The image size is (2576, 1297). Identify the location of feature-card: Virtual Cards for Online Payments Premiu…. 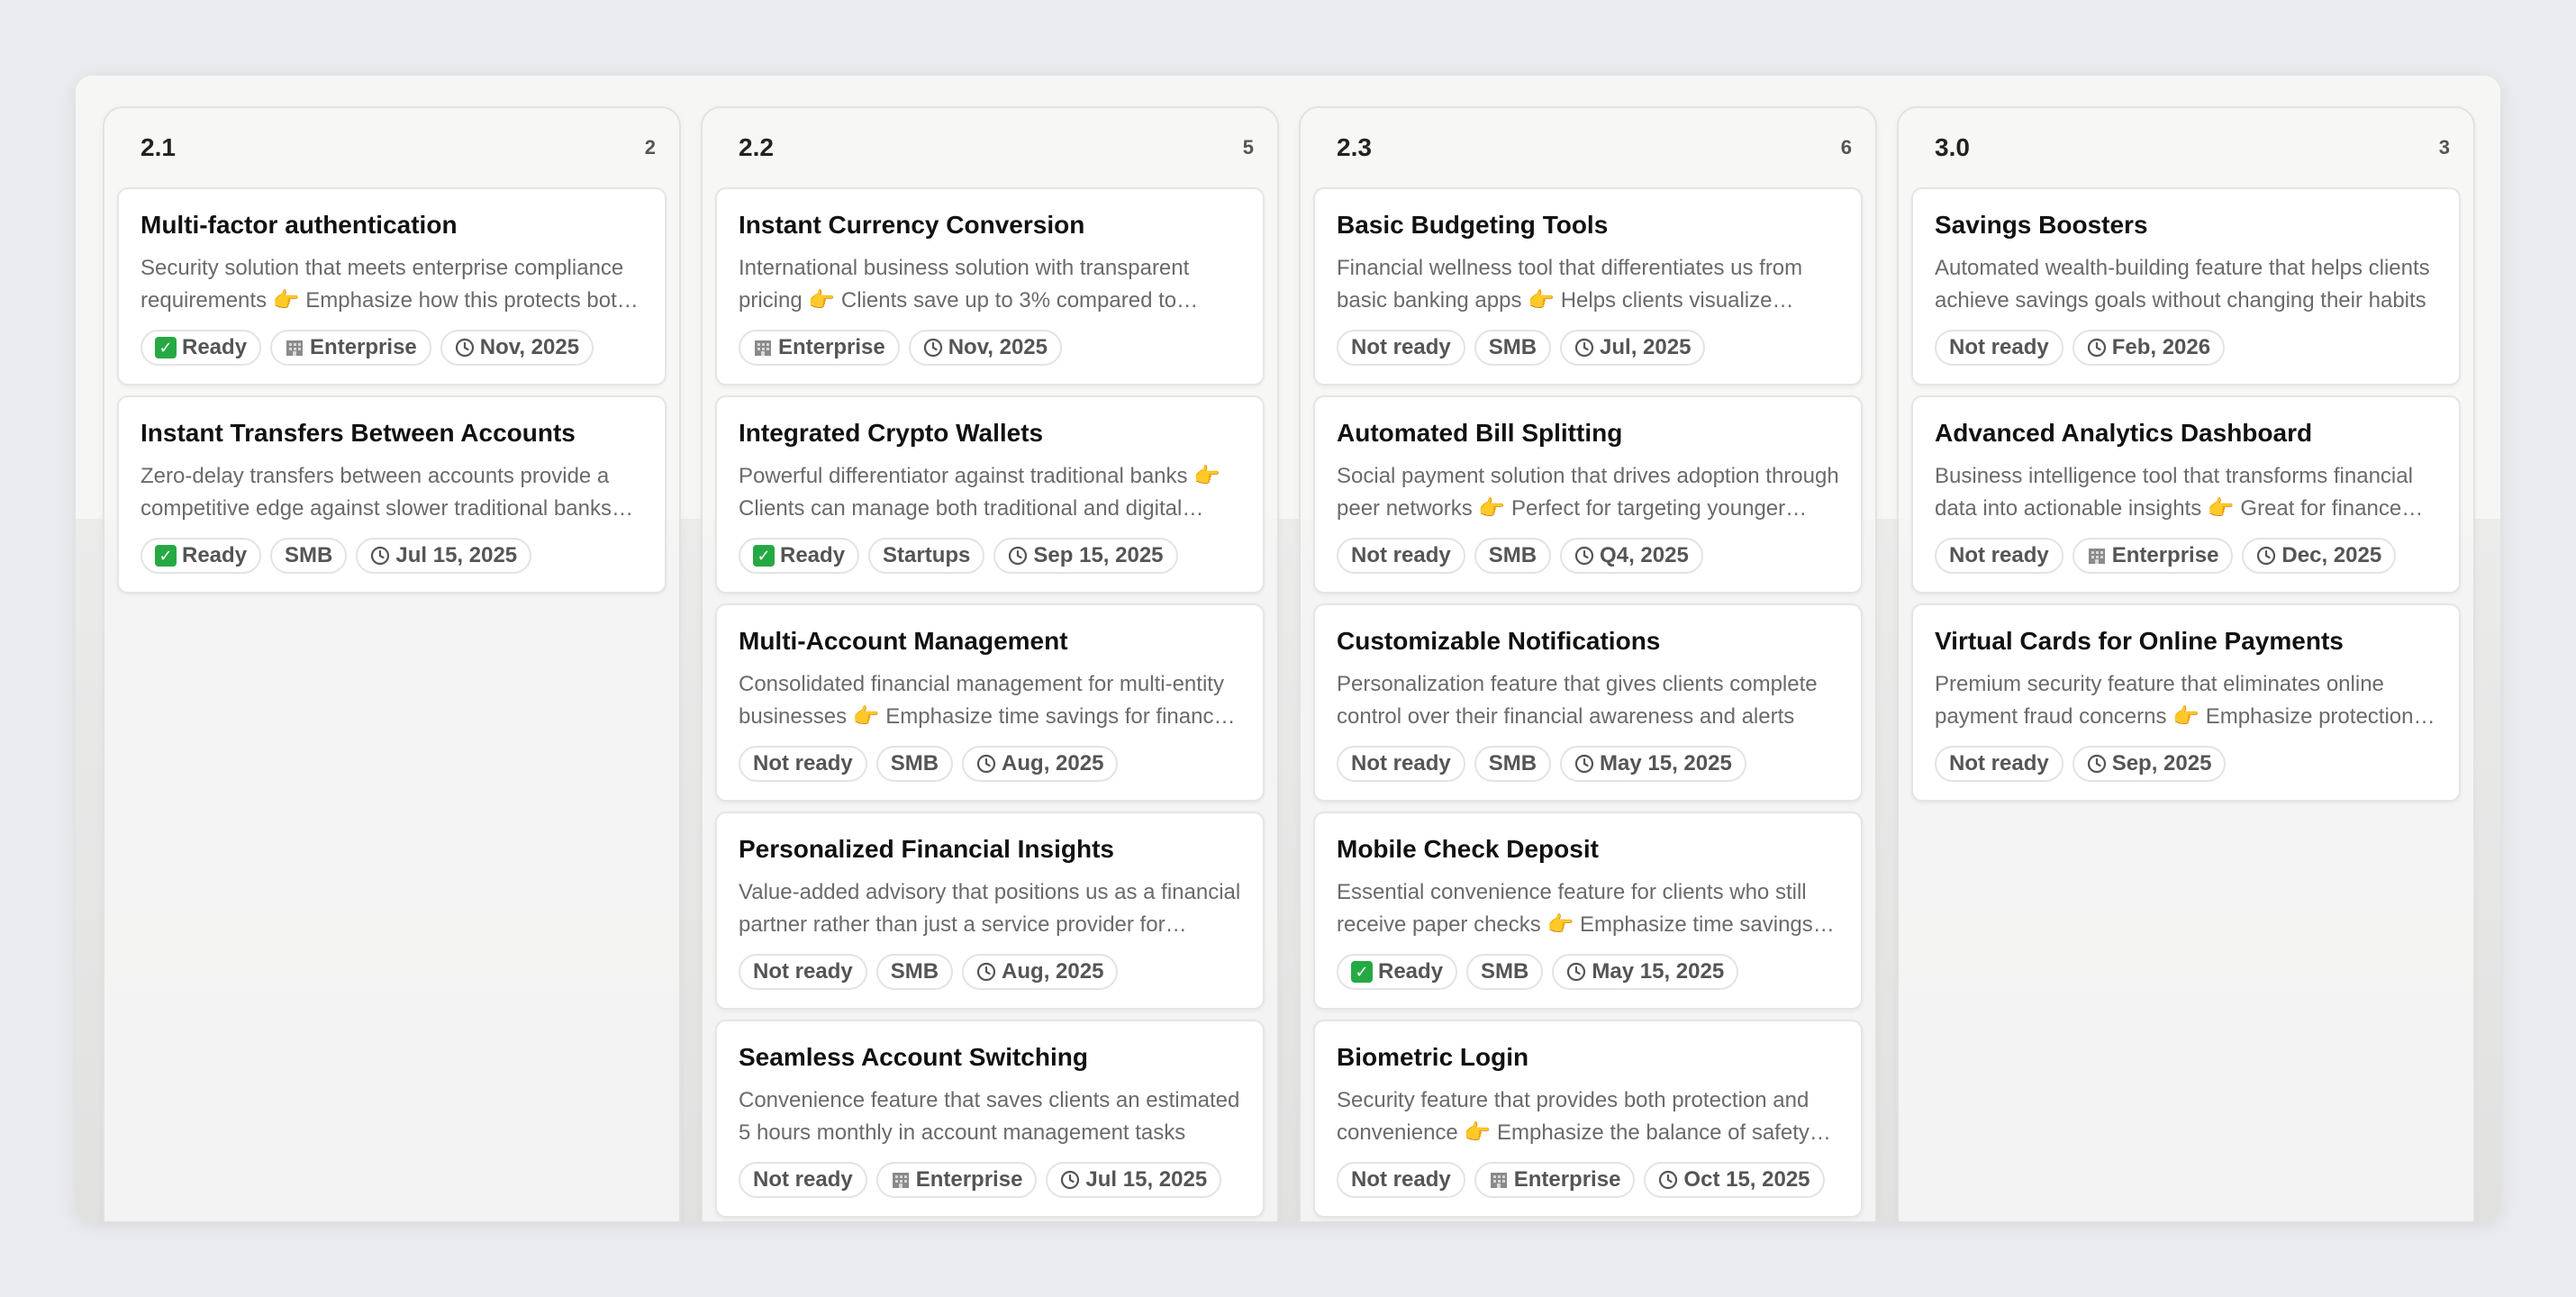
(2186, 702).